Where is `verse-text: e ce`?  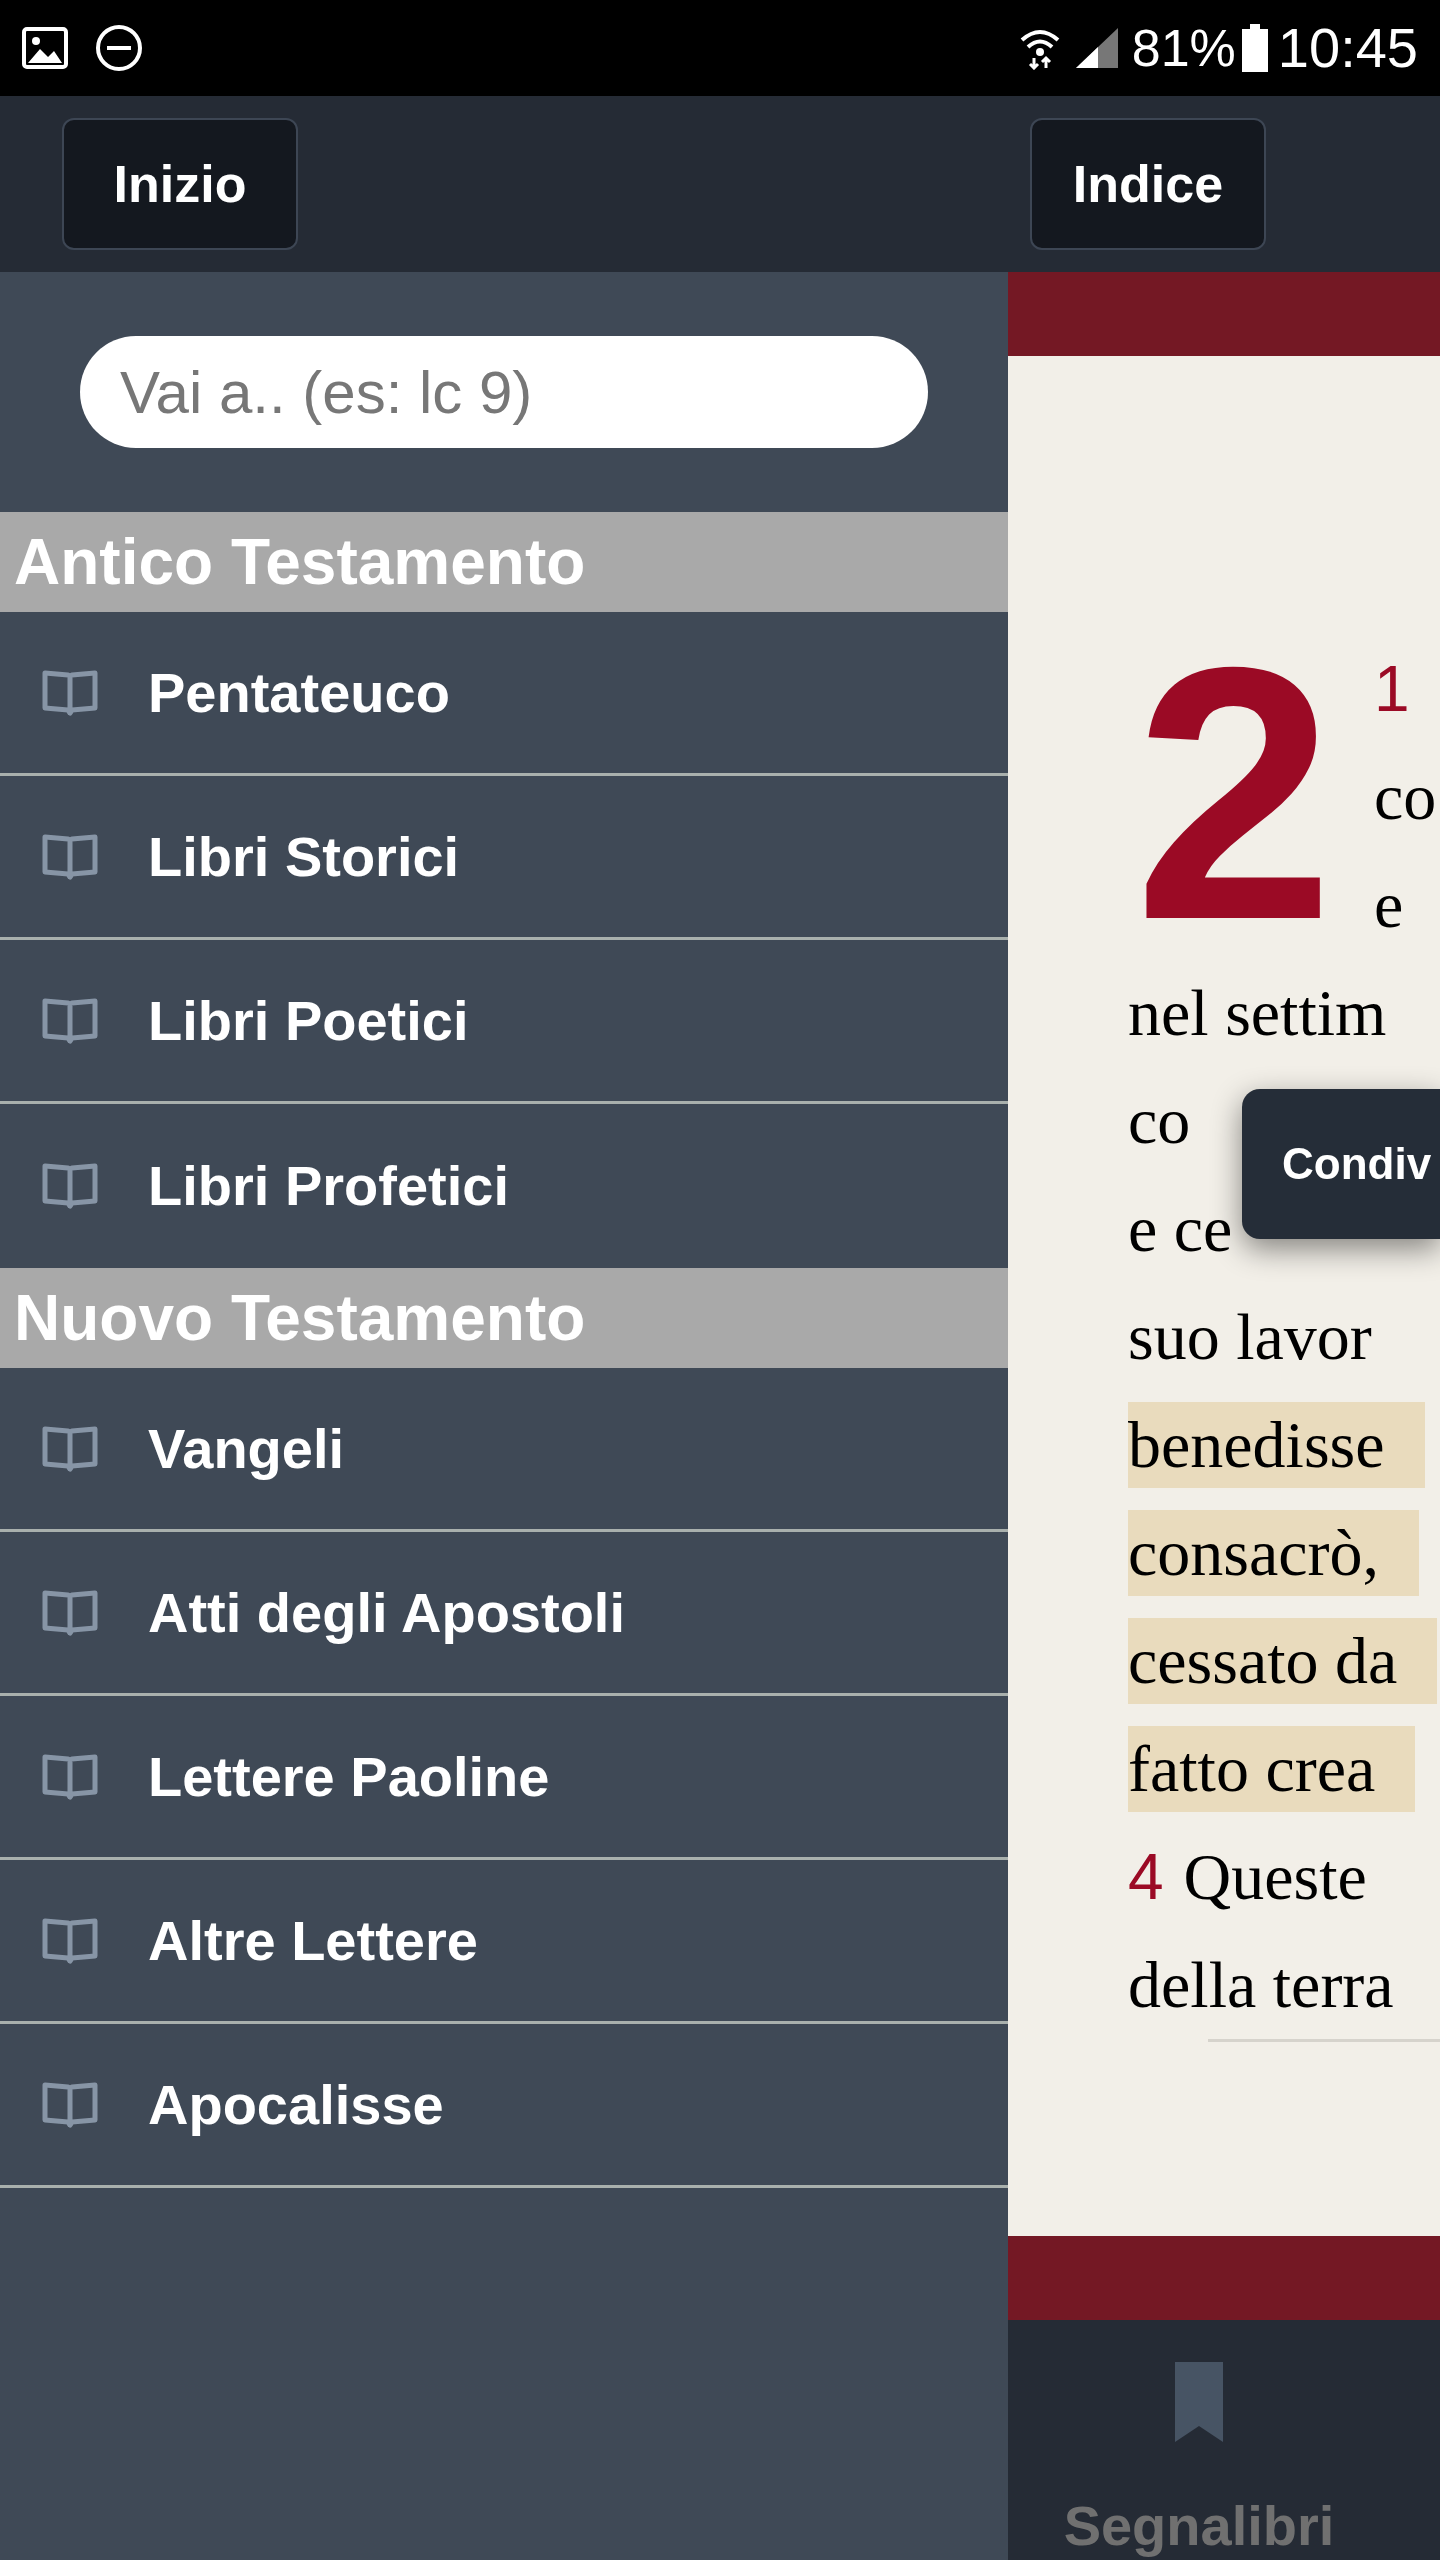 verse-text: e ce is located at coordinates (1180, 1229).